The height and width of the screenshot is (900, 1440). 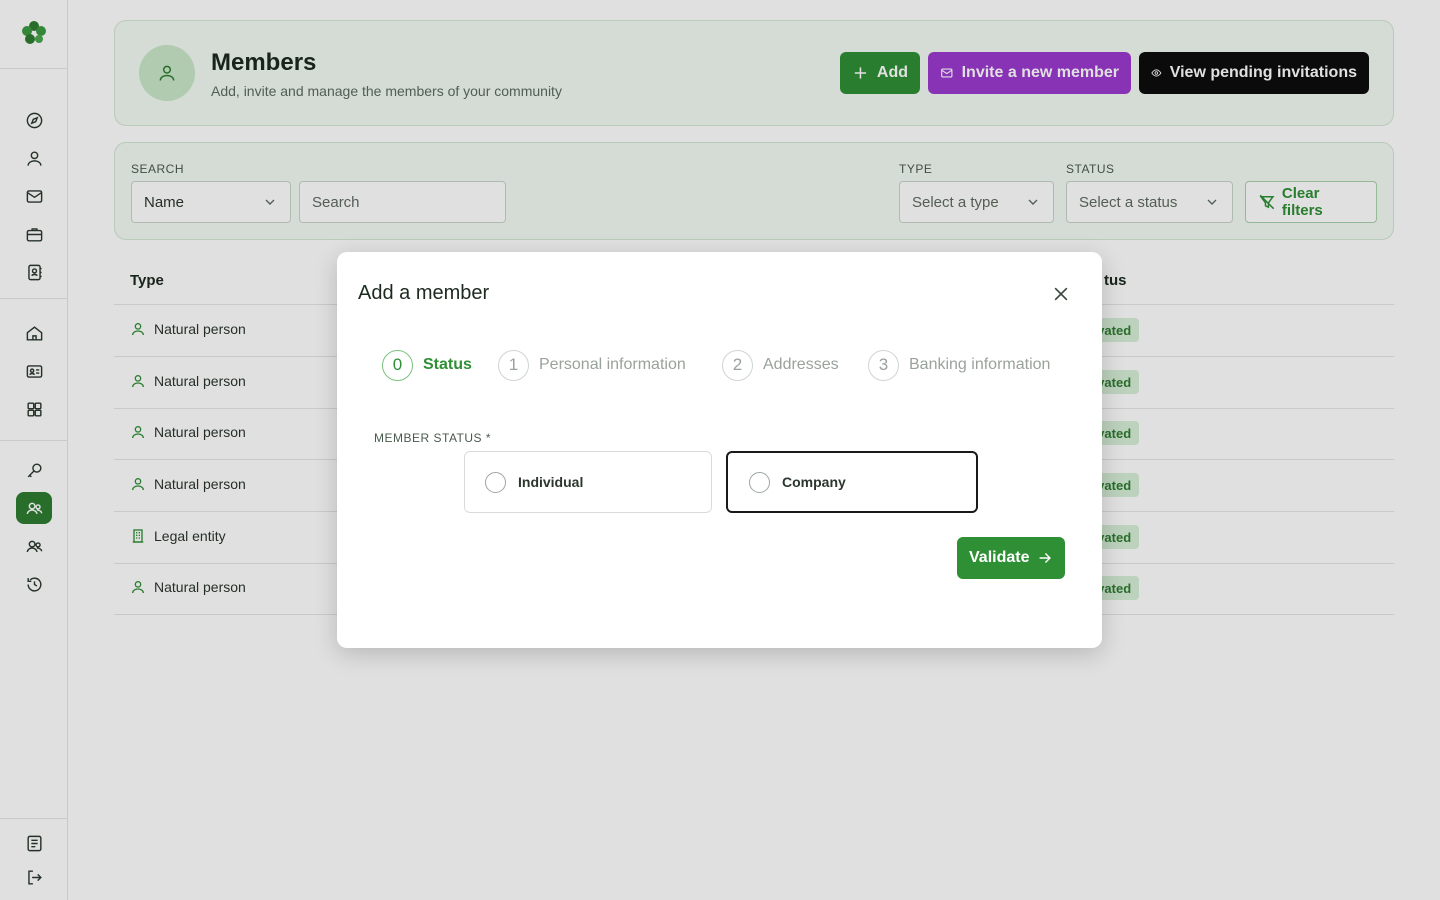 What do you see at coordinates (433, 438) in the screenshot?
I see `member-status-label: MEMBER STATUS *` at bounding box center [433, 438].